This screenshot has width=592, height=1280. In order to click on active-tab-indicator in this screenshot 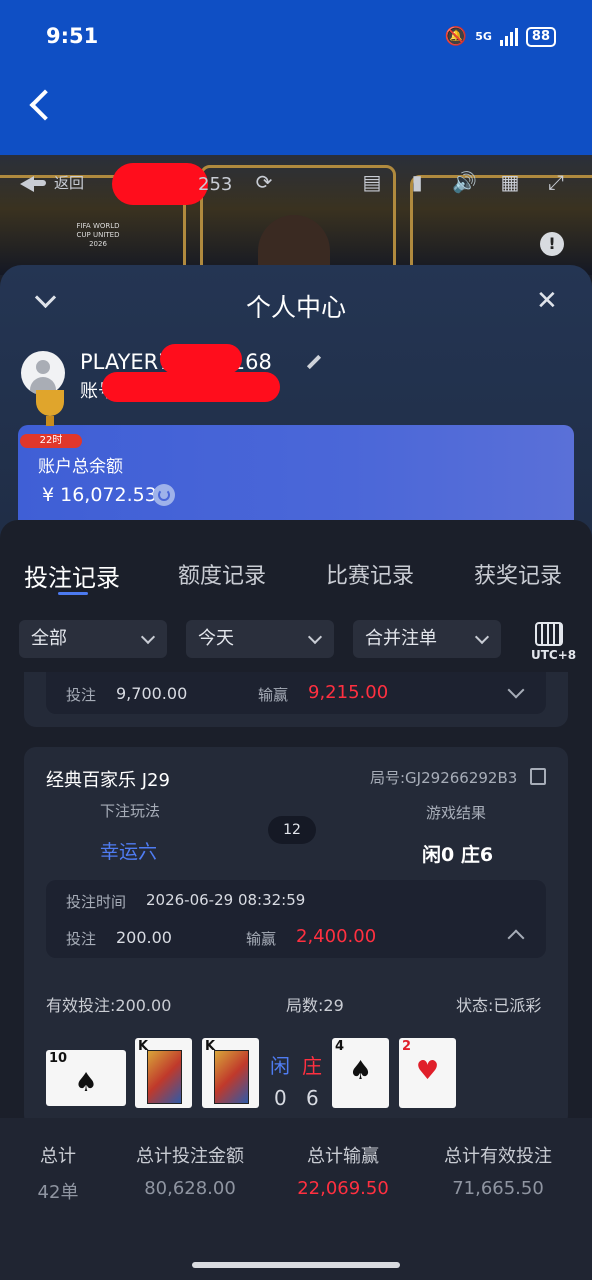, I will do `click(73, 593)`.